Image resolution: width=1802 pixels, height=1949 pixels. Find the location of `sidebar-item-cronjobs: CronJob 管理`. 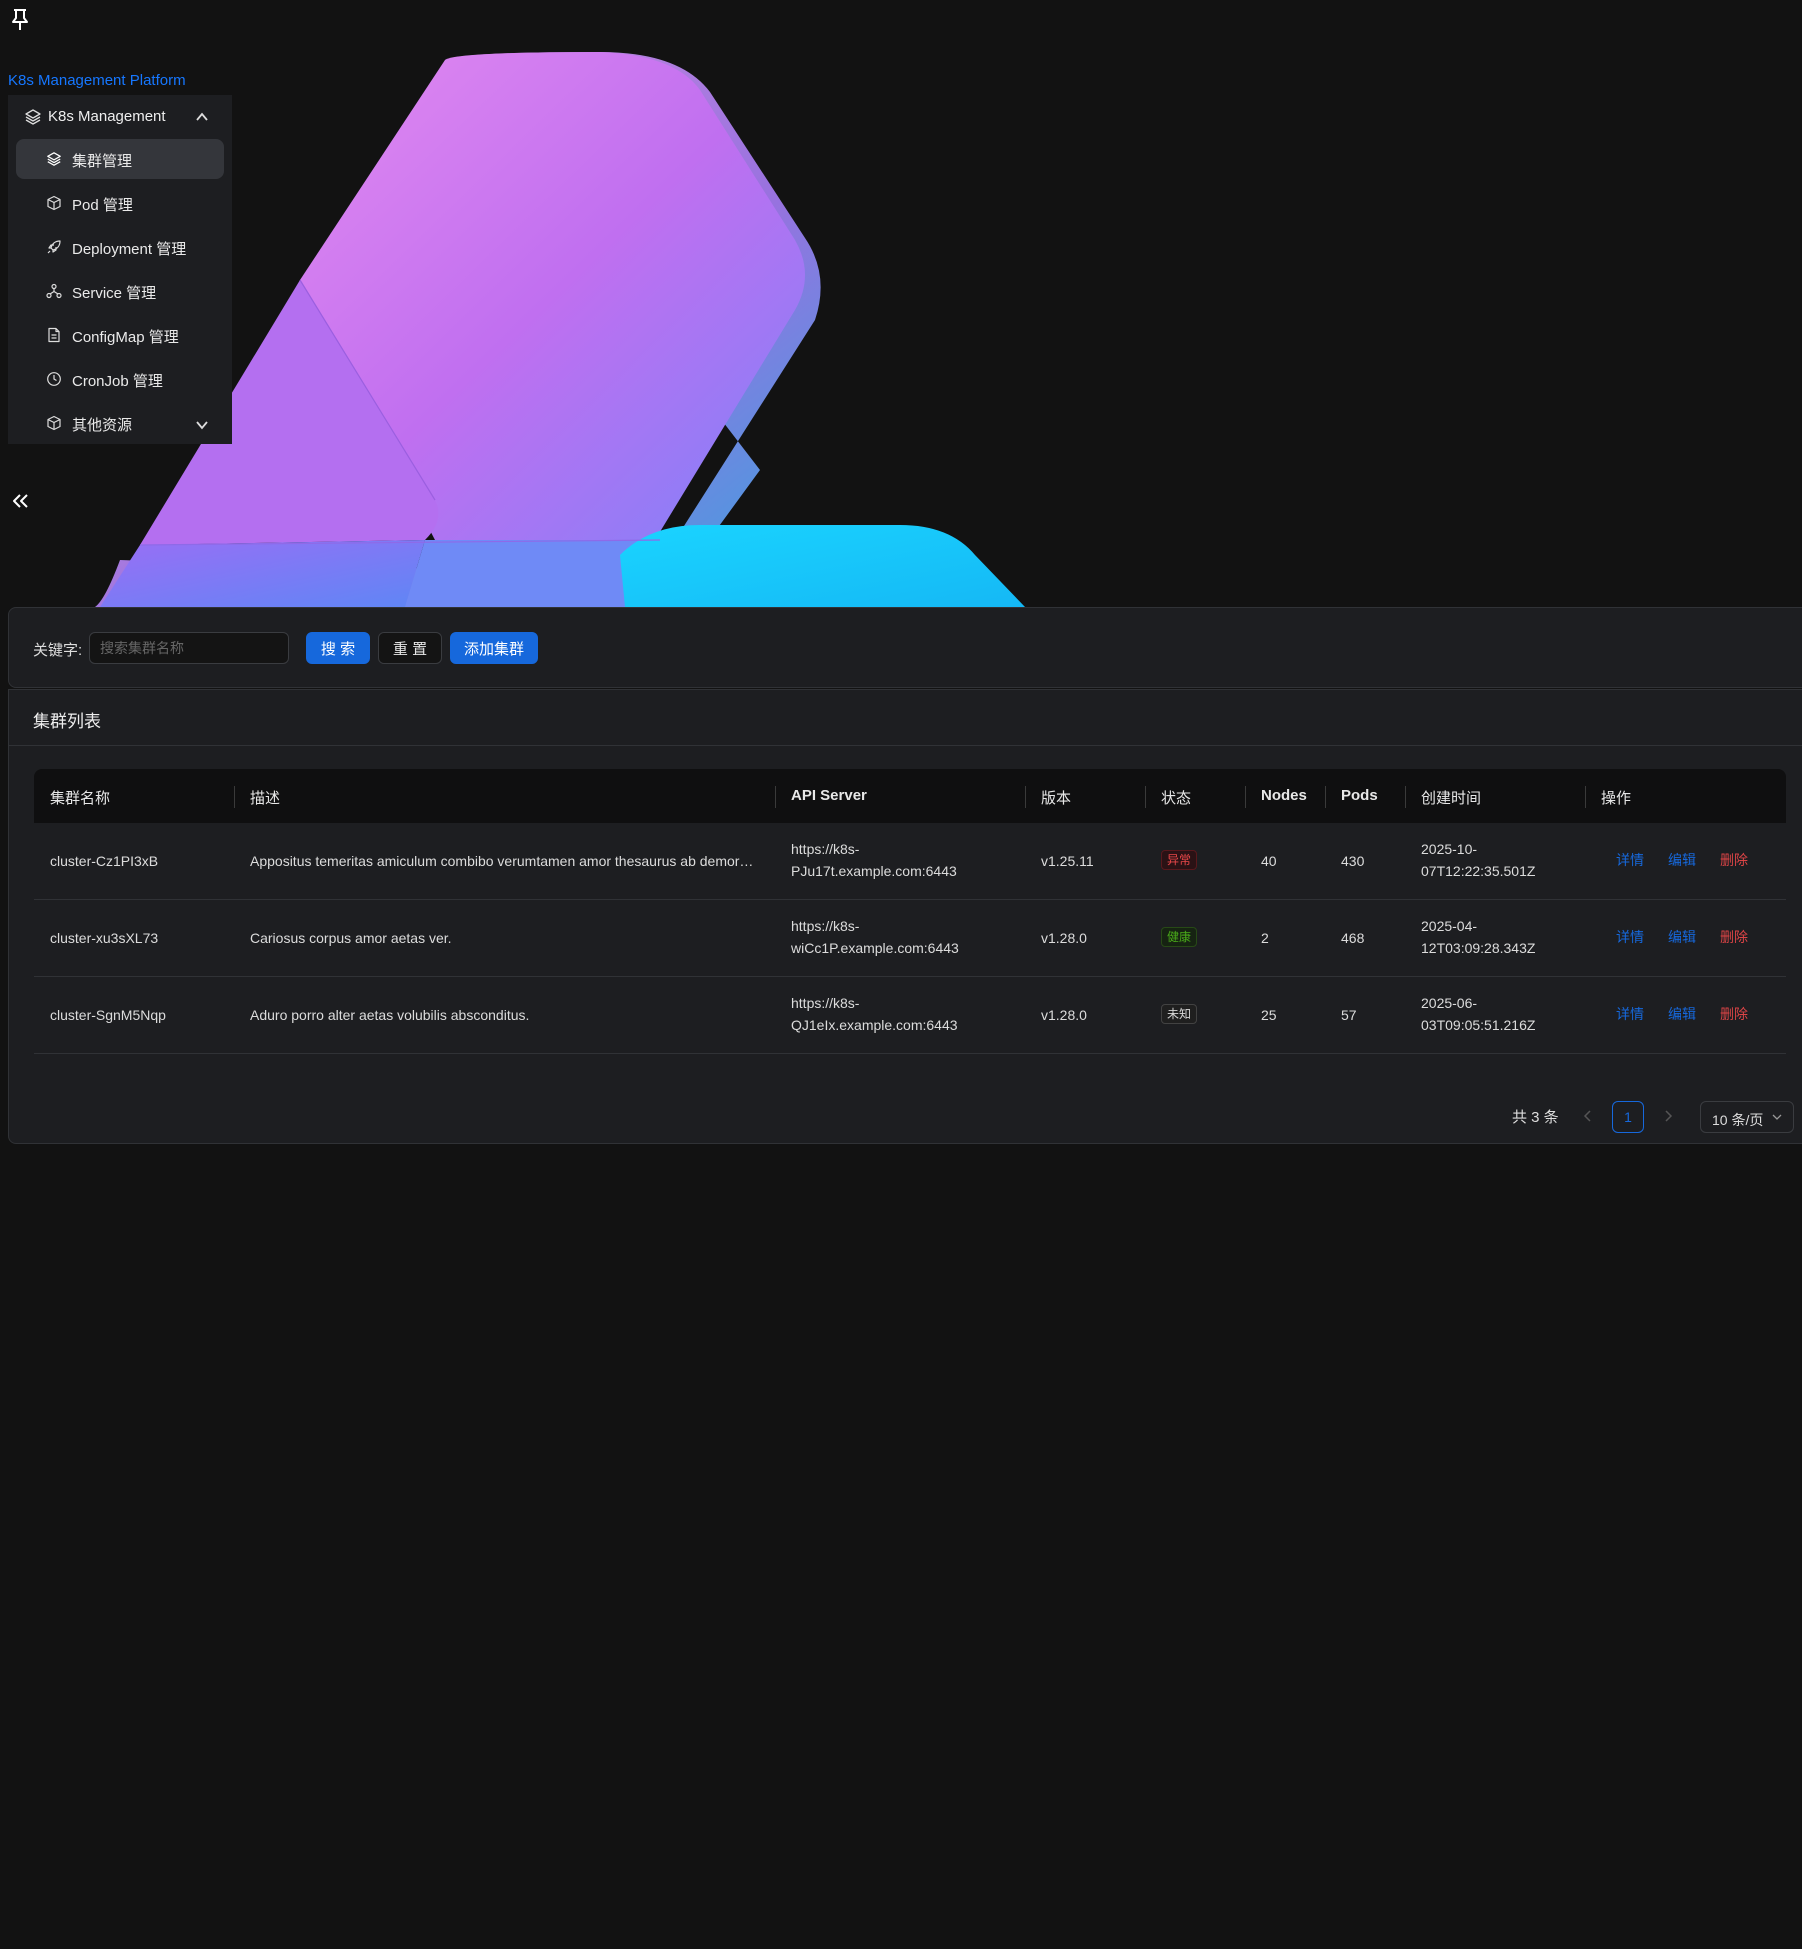

sidebar-item-cronjobs: CronJob 管理 is located at coordinates (120, 379).